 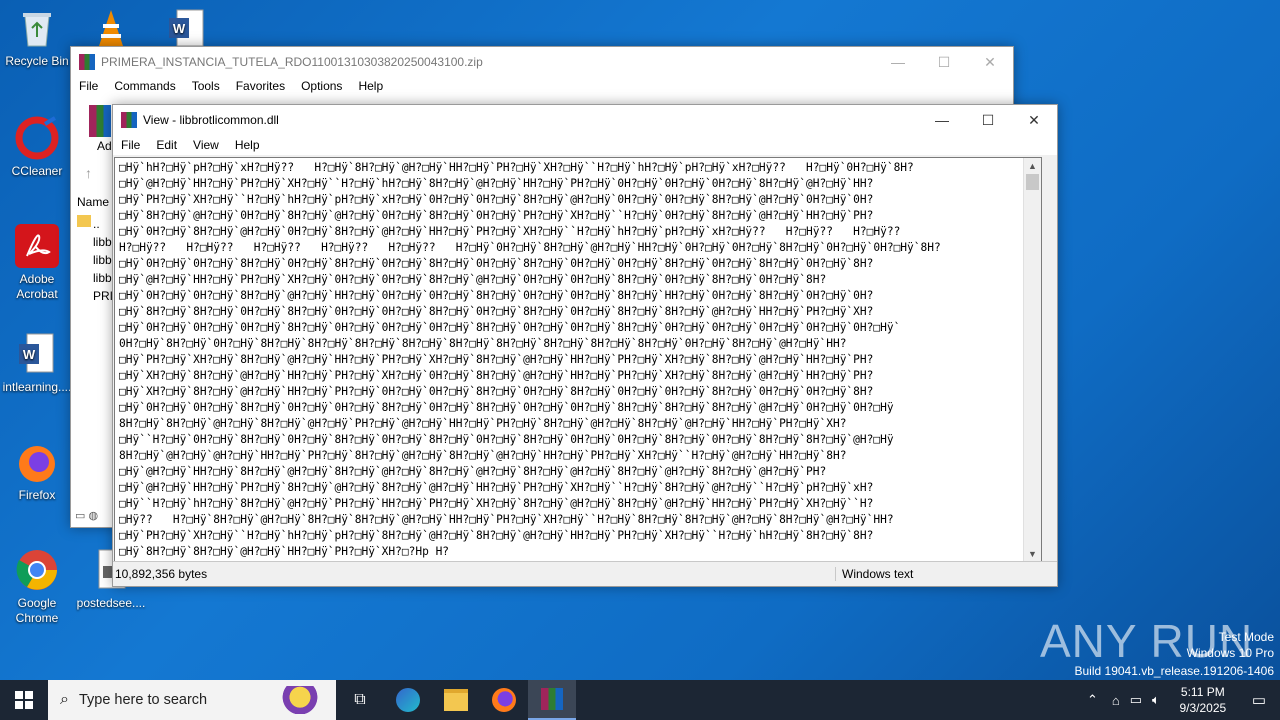 I want to click on vertical-scrollbar: ▲ ▼, so click(x=1032, y=360).